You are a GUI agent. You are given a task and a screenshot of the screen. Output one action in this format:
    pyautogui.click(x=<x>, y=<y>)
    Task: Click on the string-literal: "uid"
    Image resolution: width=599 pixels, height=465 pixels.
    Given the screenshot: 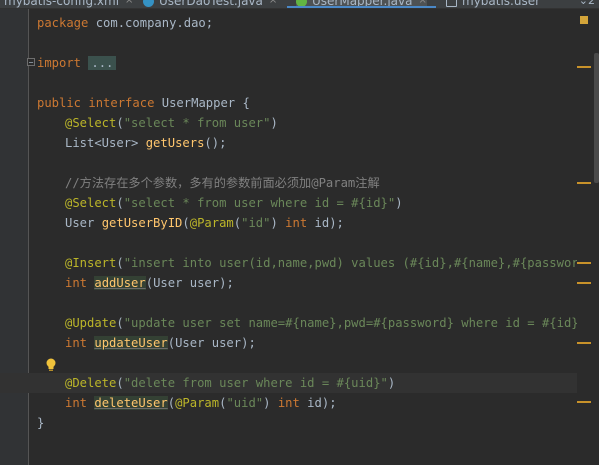 What is the action you would take?
    pyautogui.click(x=245, y=403)
    